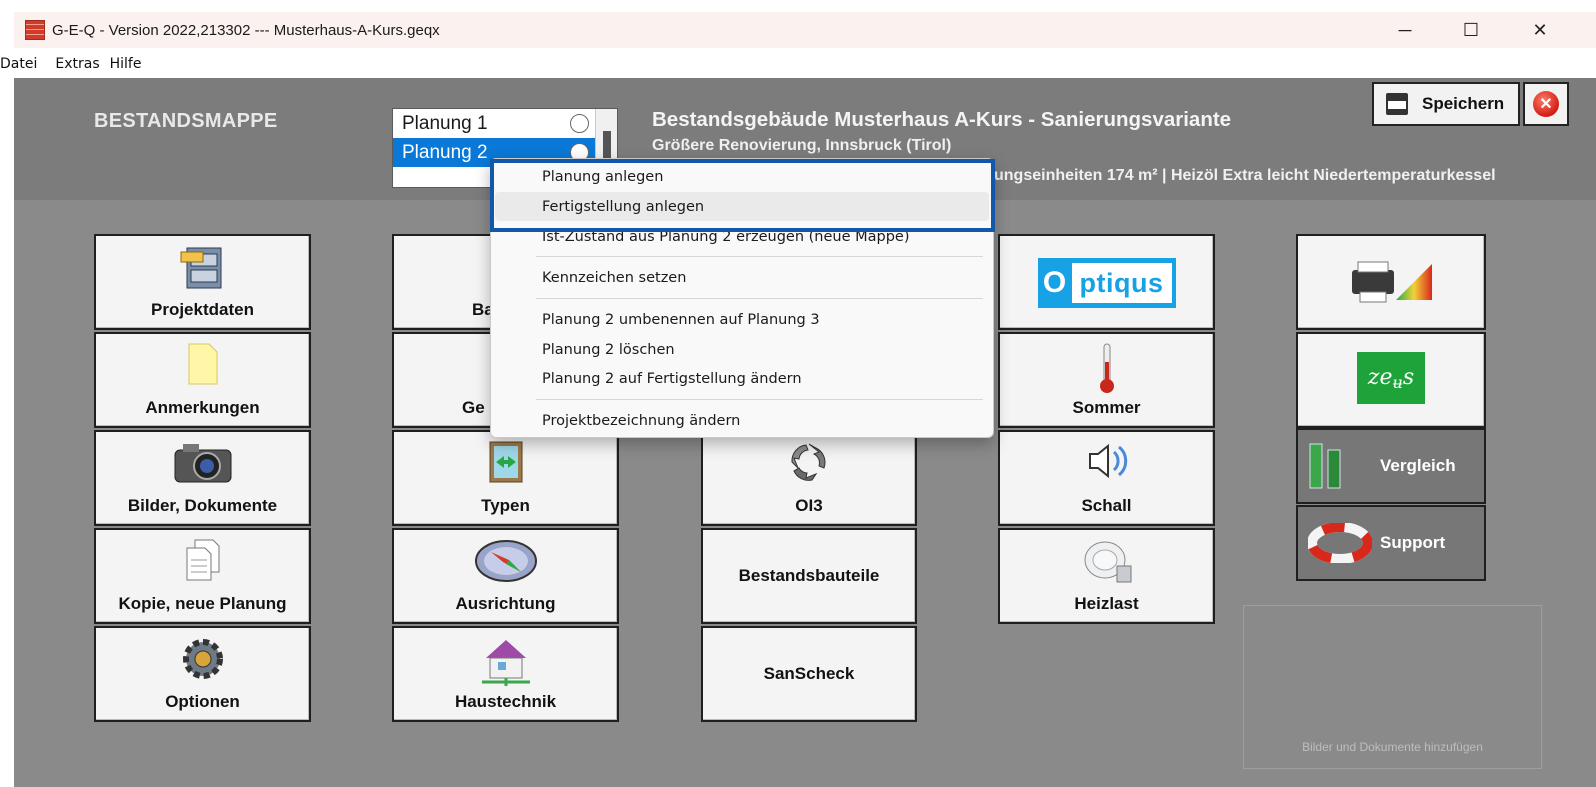  What do you see at coordinates (742, 277) in the screenshot?
I see `menu-item-kennzeichen-setzen: Kennzeichen setzen` at bounding box center [742, 277].